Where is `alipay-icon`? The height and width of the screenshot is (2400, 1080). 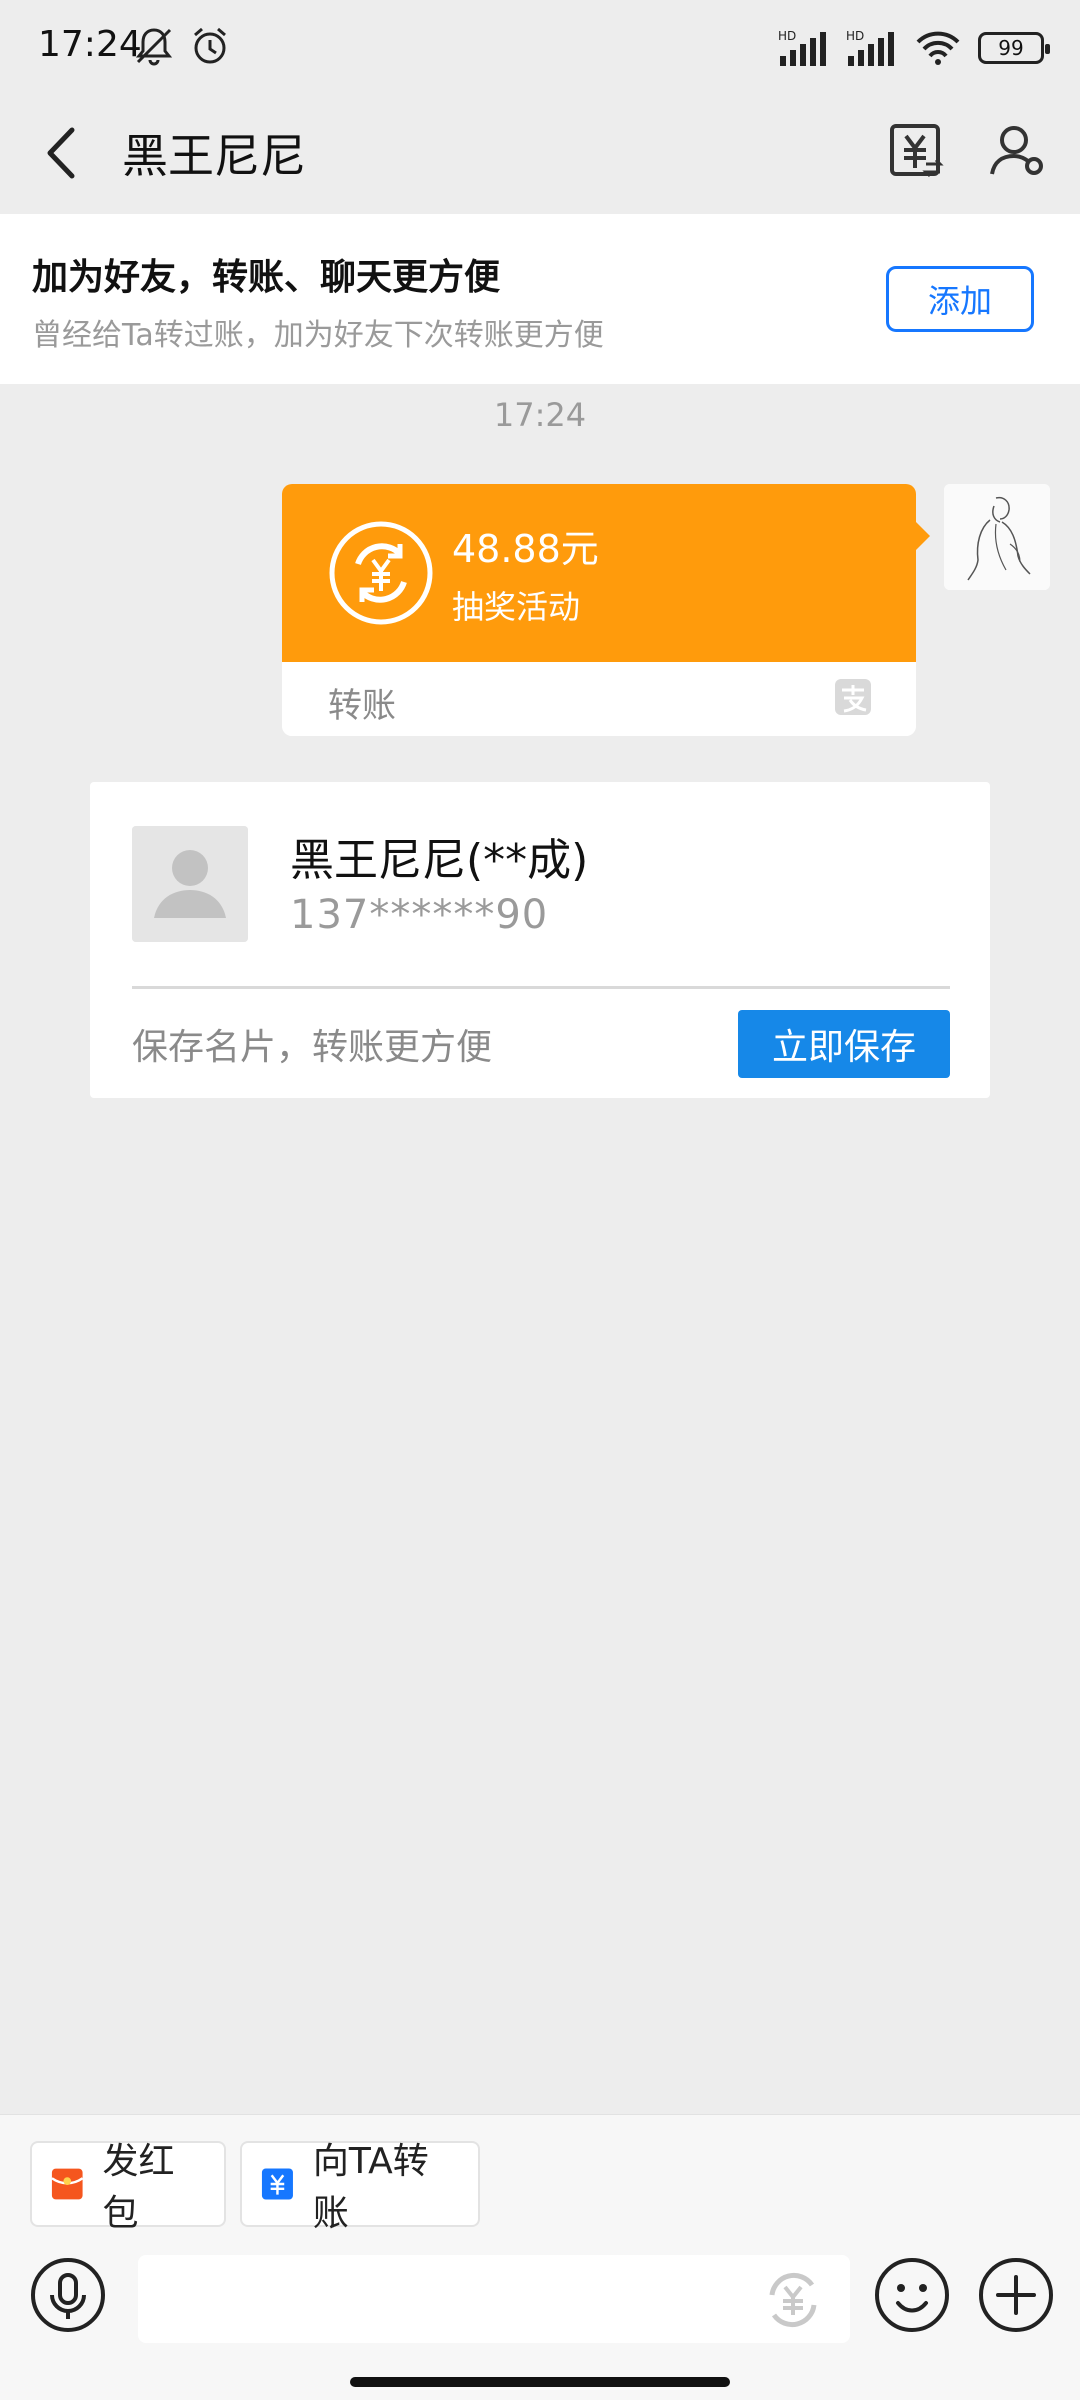
alipay-icon is located at coordinates (853, 697).